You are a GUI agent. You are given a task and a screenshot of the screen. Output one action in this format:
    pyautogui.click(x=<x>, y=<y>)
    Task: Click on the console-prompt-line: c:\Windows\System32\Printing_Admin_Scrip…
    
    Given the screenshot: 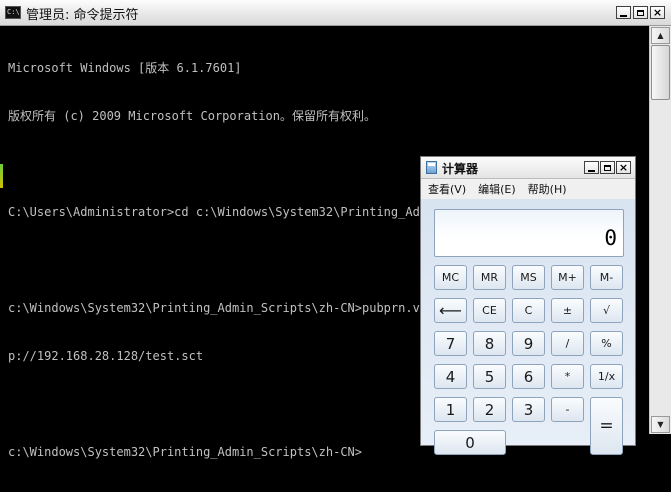 What is the action you would take?
    pyautogui.click(x=185, y=452)
    